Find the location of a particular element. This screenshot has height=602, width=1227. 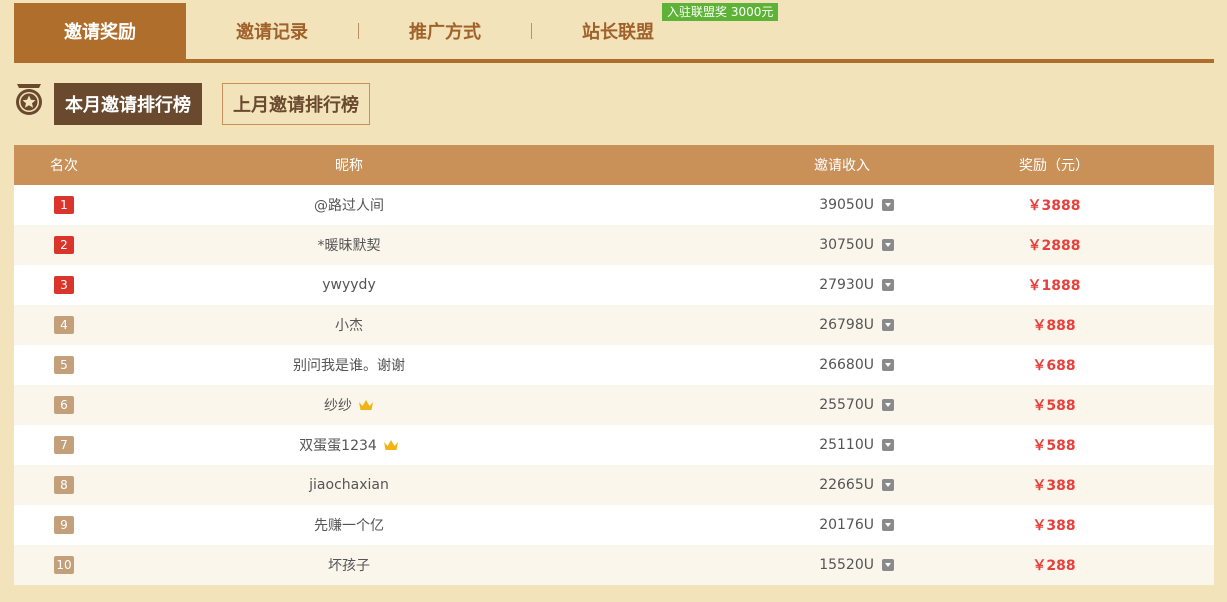

nickname: 先赚一个亿 is located at coordinates (349, 526).